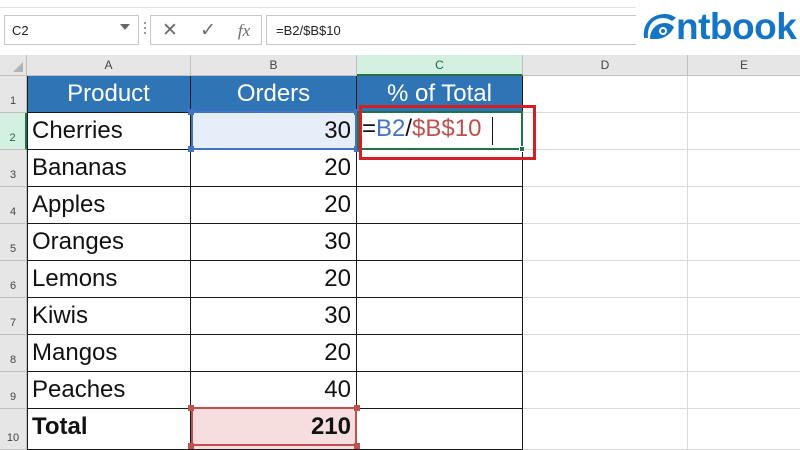 This screenshot has width=800, height=450. What do you see at coordinates (744, 353) in the screenshot?
I see `cell-e8` at bounding box center [744, 353].